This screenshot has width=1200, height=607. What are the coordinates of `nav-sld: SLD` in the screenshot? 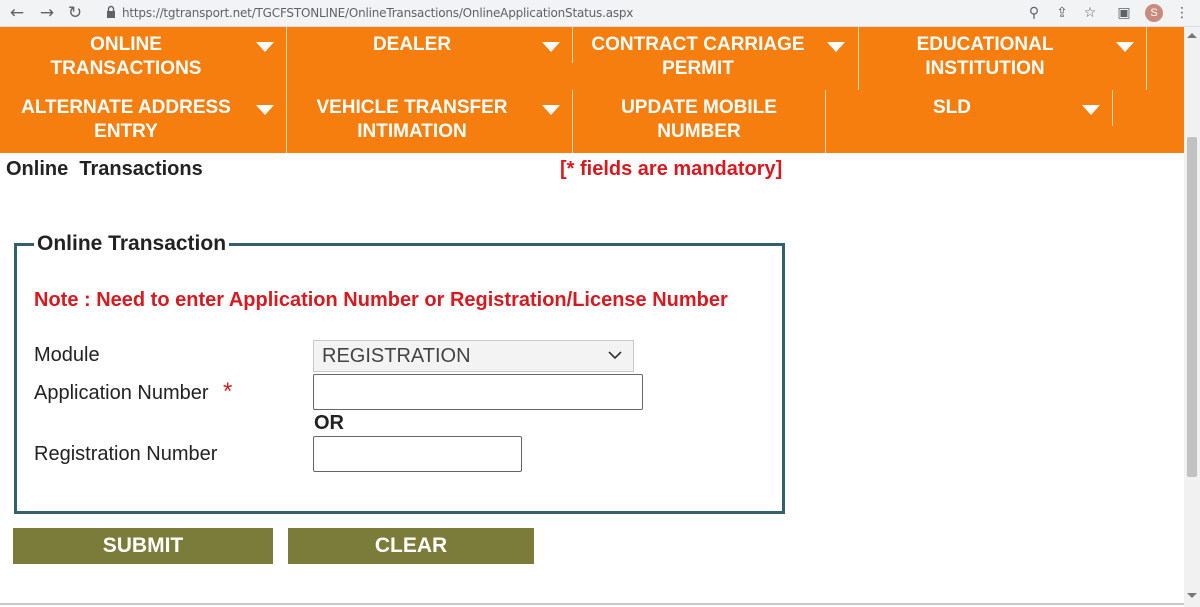 It's located at (952, 121).